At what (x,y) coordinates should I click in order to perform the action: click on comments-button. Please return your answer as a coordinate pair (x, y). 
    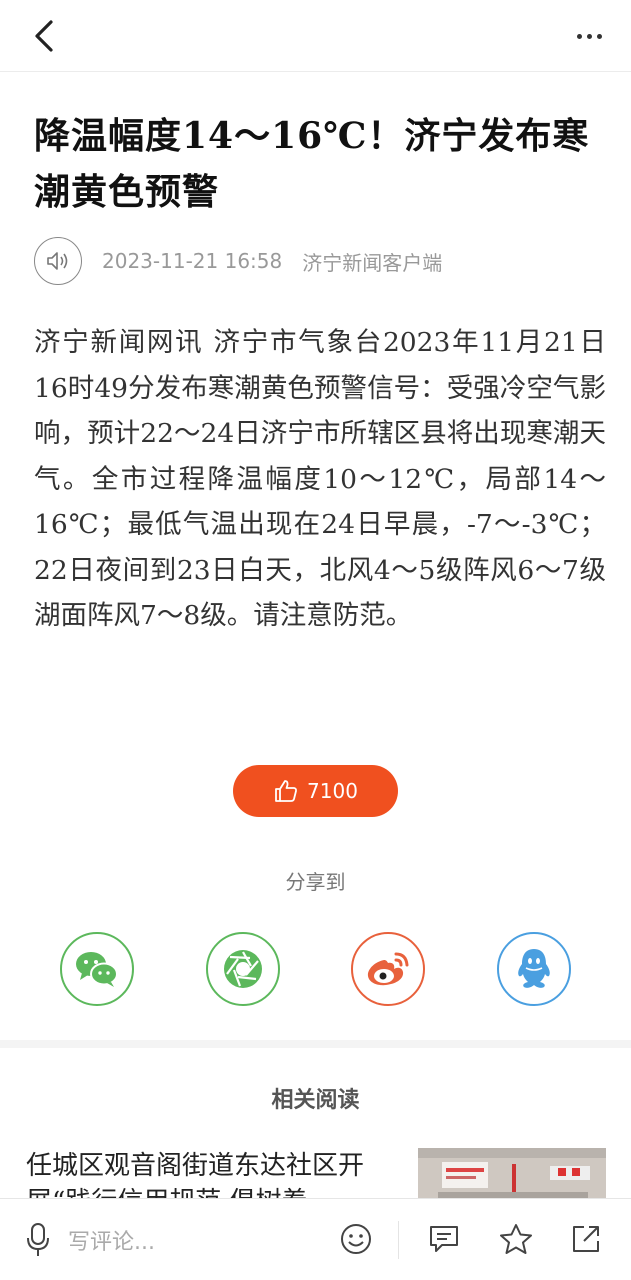
    Looking at the image, I should click on (444, 1239).